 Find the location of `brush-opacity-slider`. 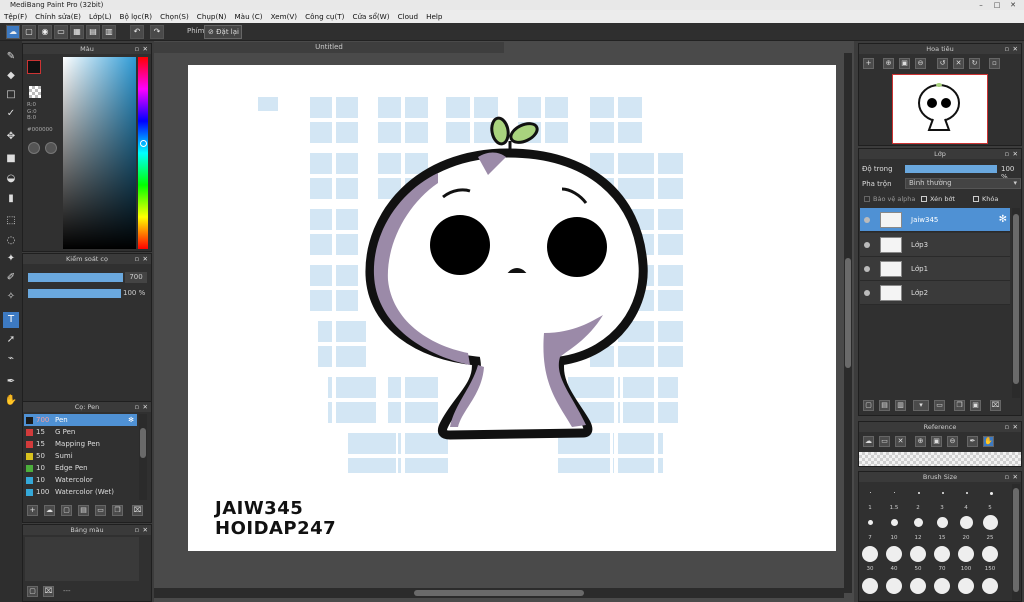

brush-opacity-slider is located at coordinates (74, 293).